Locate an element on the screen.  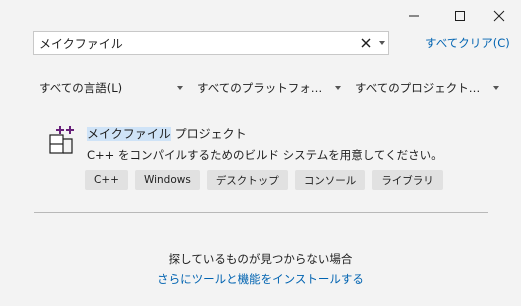
not-found-section: 探しているものが見つからない場合 さらにツールと機能をインストールする is located at coordinates (260, 269).